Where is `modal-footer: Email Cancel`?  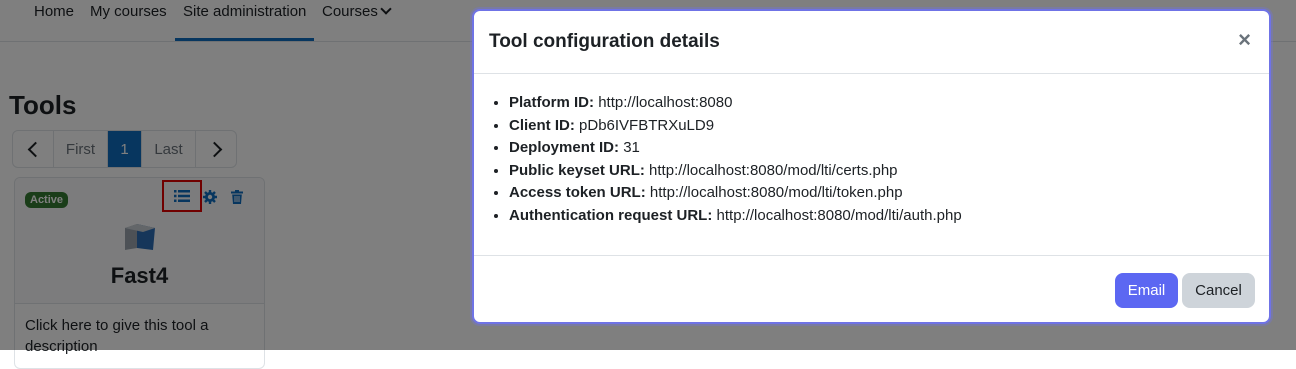
modal-footer: Email Cancel is located at coordinates (871, 289).